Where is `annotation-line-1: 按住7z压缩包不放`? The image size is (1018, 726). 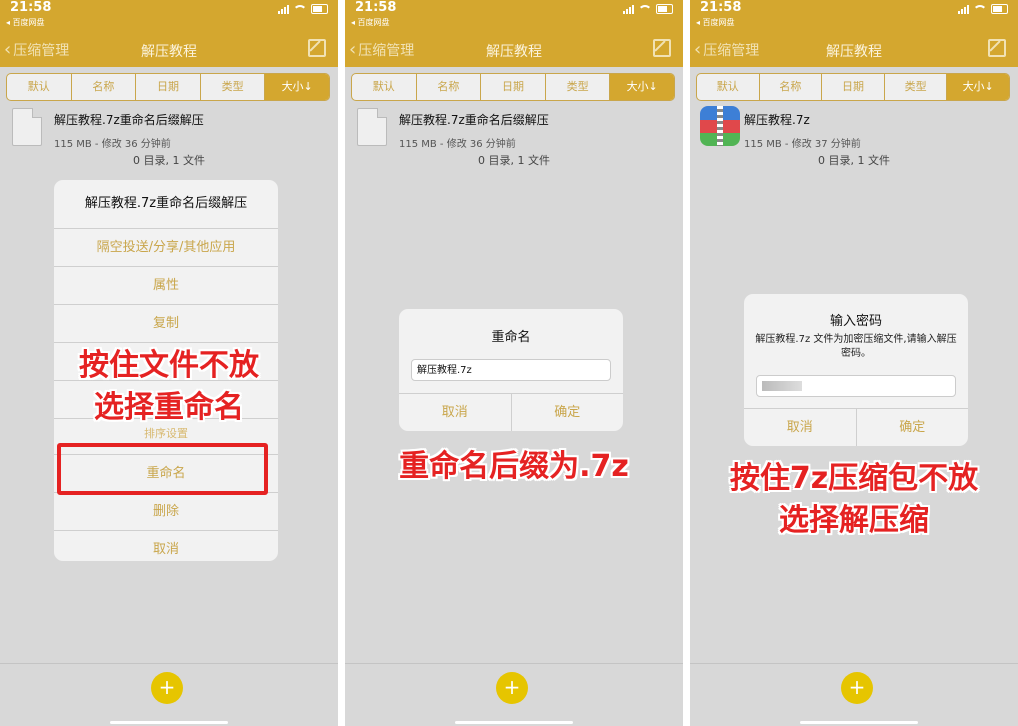
annotation-line-1: 按住7z压缩包不放 is located at coordinates (854, 478).